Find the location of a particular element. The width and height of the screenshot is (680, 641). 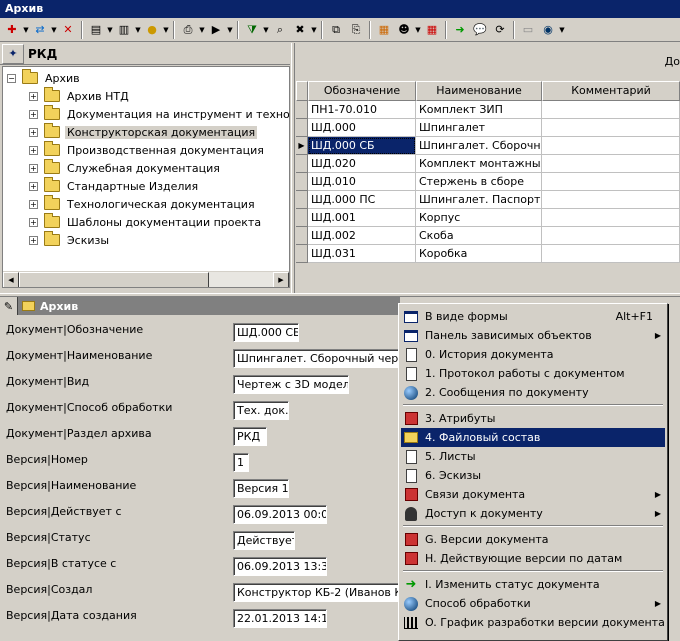

binoculars-icon: ⌕ is located at coordinates (280, 30).